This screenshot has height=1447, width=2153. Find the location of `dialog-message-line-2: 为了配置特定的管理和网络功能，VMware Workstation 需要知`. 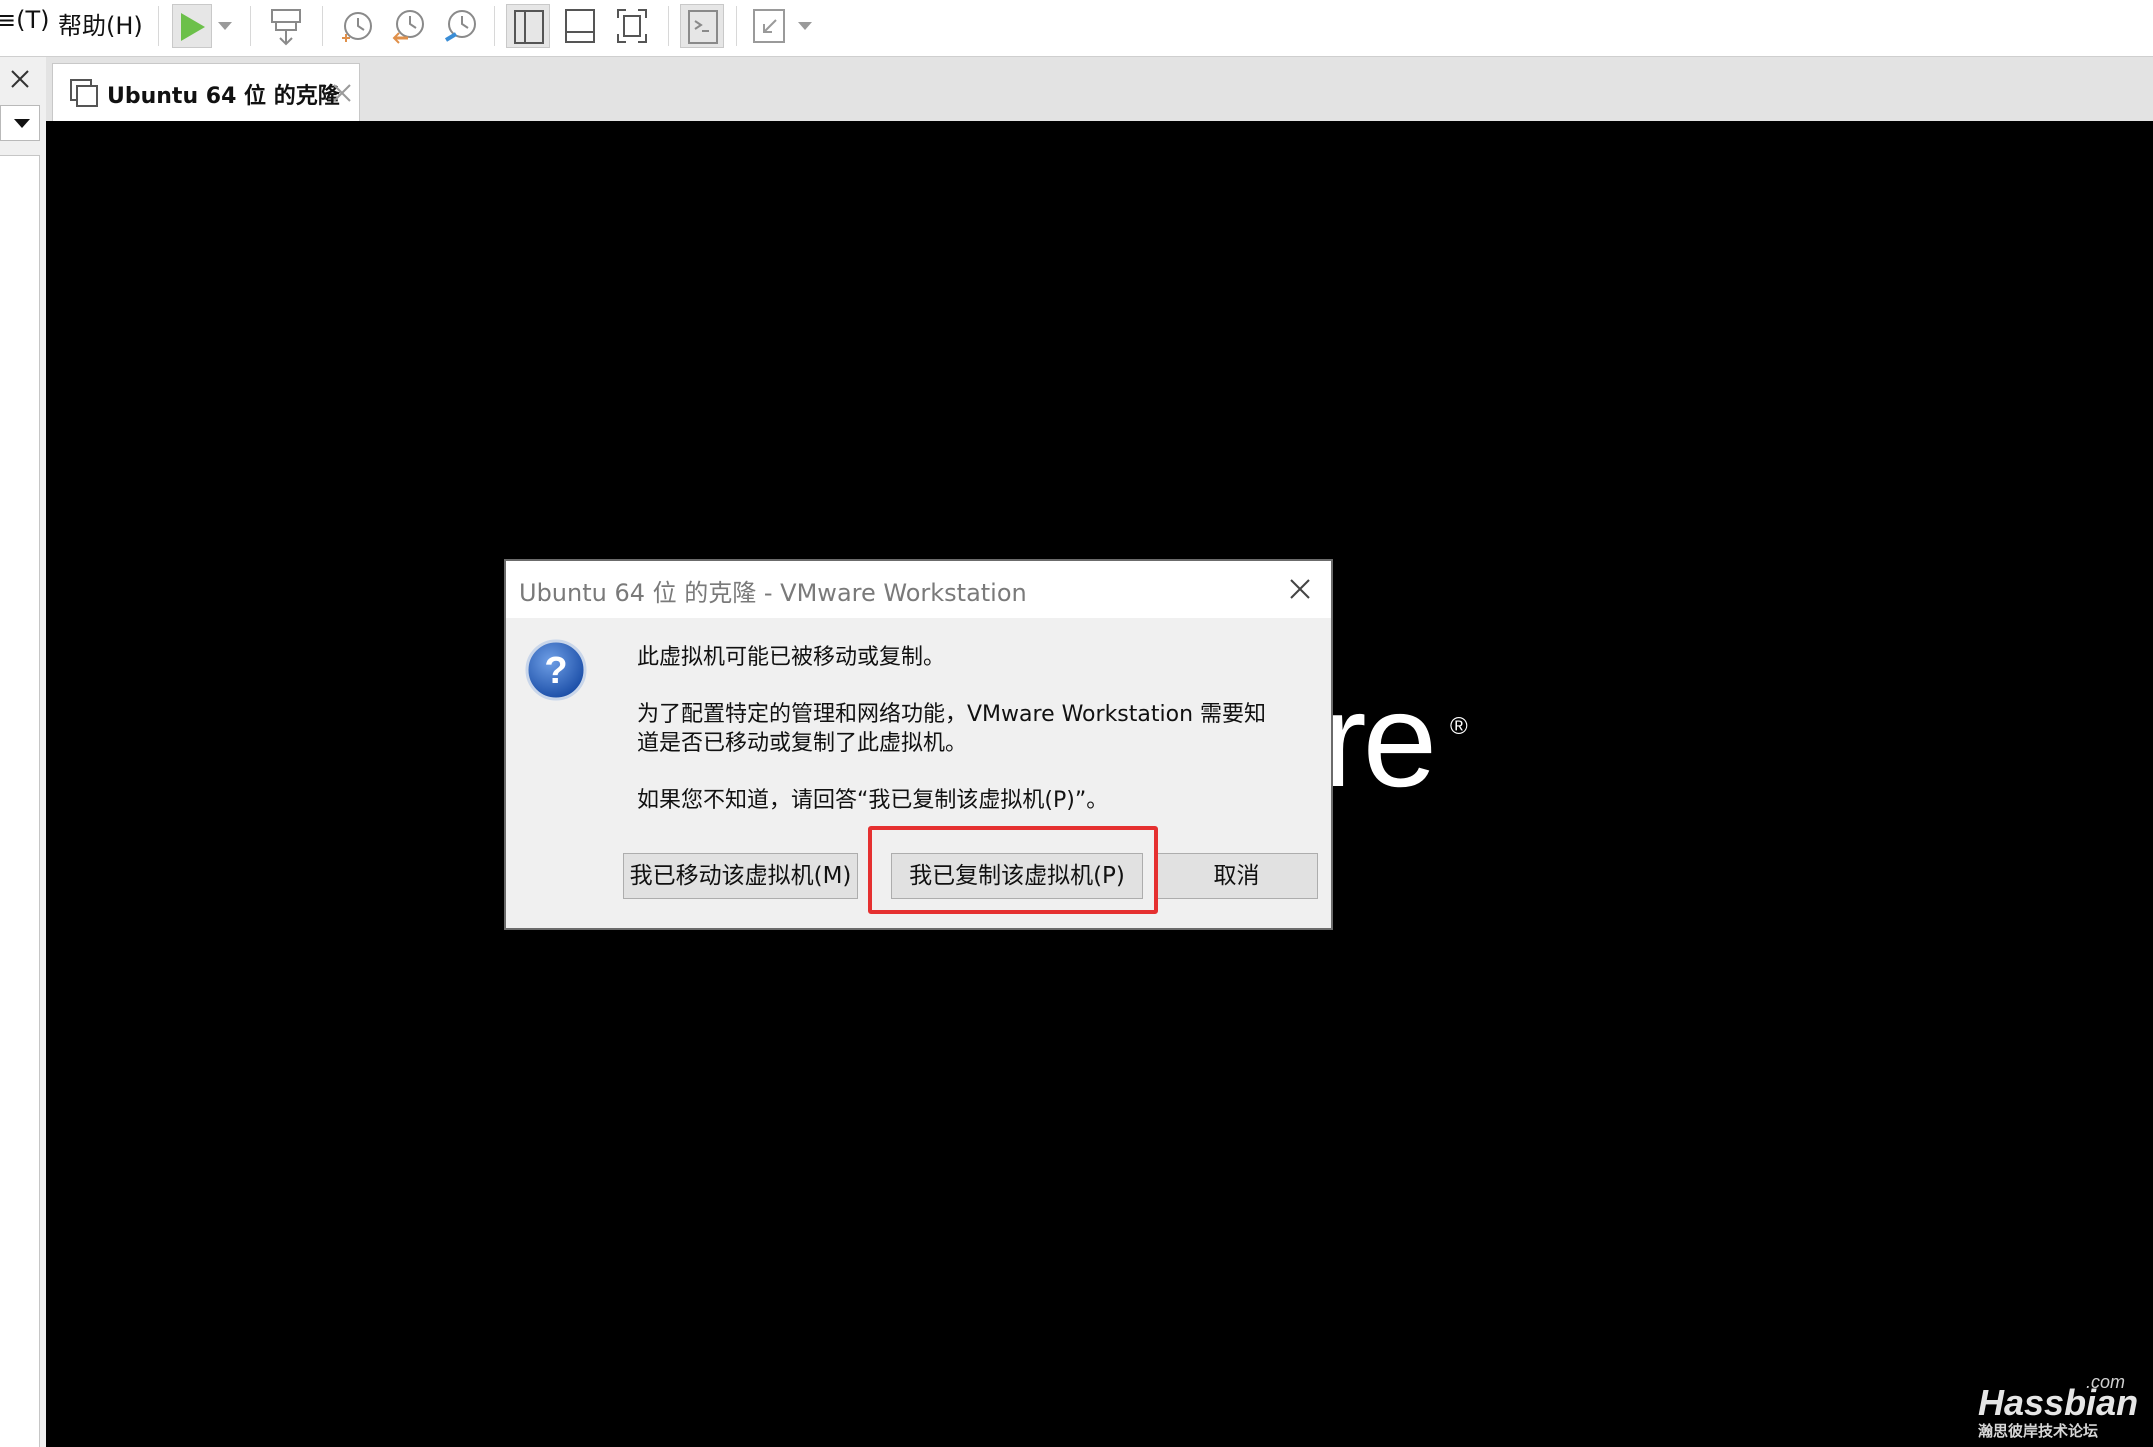

dialog-message-line-2: 为了配置特定的管理和网络功能，VMware Workstation 需要知 is located at coordinates (952, 714).